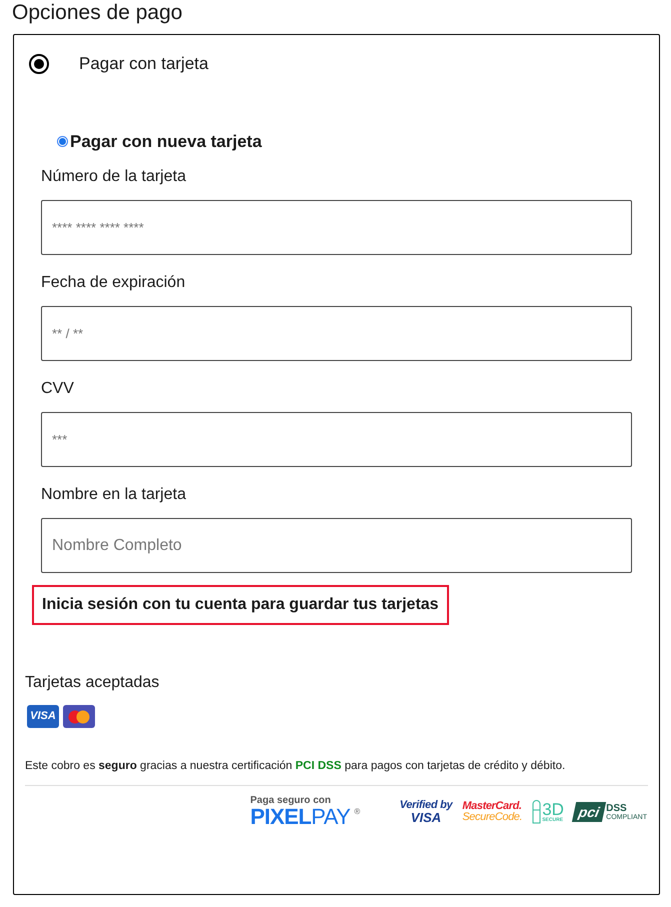  What do you see at coordinates (426, 812) in the screenshot?
I see `verified-by-visa-logo: Verified by VISA` at bounding box center [426, 812].